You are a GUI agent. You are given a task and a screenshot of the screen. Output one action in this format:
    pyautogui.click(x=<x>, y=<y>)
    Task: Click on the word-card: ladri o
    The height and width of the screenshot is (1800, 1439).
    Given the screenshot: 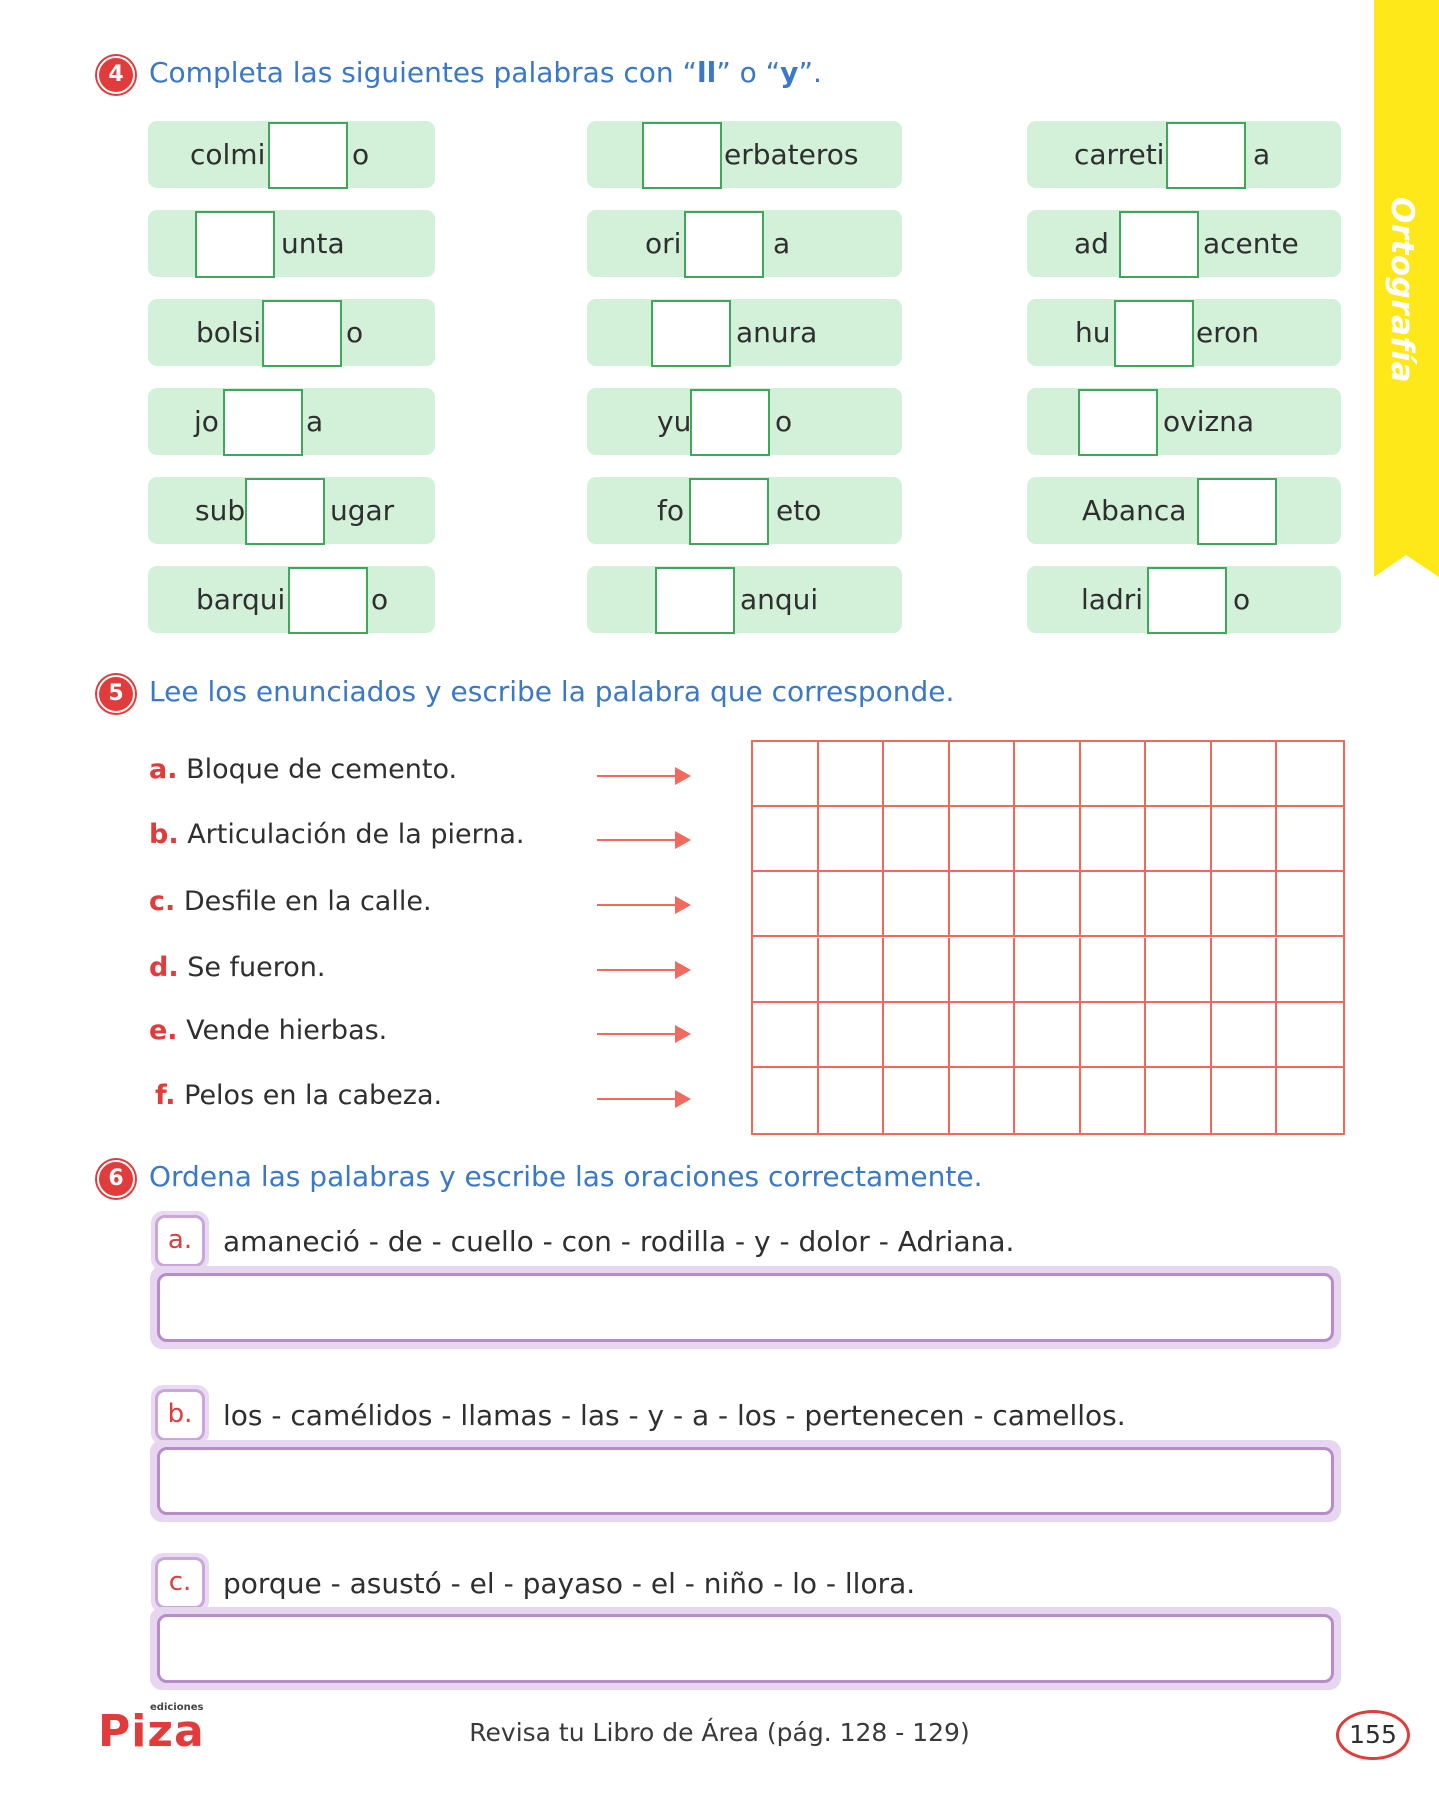 What is the action you would take?
    pyautogui.click(x=1184, y=600)
    